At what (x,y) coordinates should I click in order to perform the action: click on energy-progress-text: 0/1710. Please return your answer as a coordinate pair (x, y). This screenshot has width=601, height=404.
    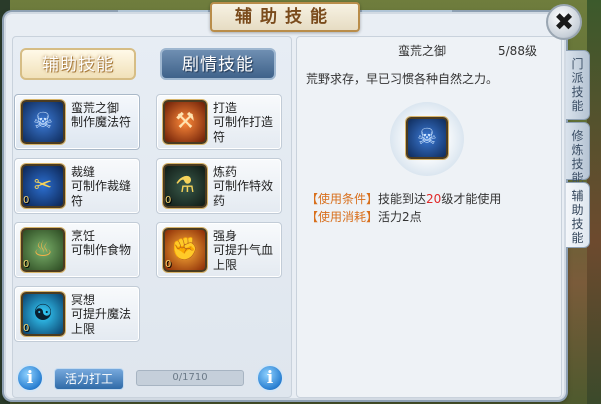
    Looking at the image, I should click on (190, 377).